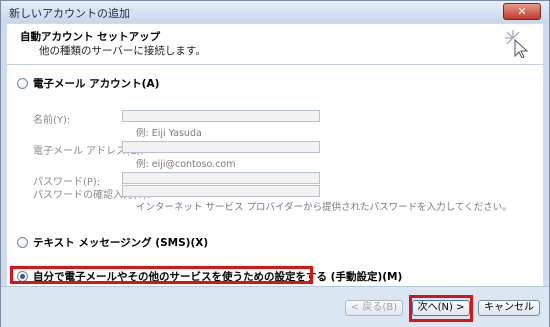 The height and width of the screenshot is (327, 550). Describe the element at coordinates (275, 12) in the screenshot. I see `title-bar: 新しいアカウントの追加 ✕` at that location.